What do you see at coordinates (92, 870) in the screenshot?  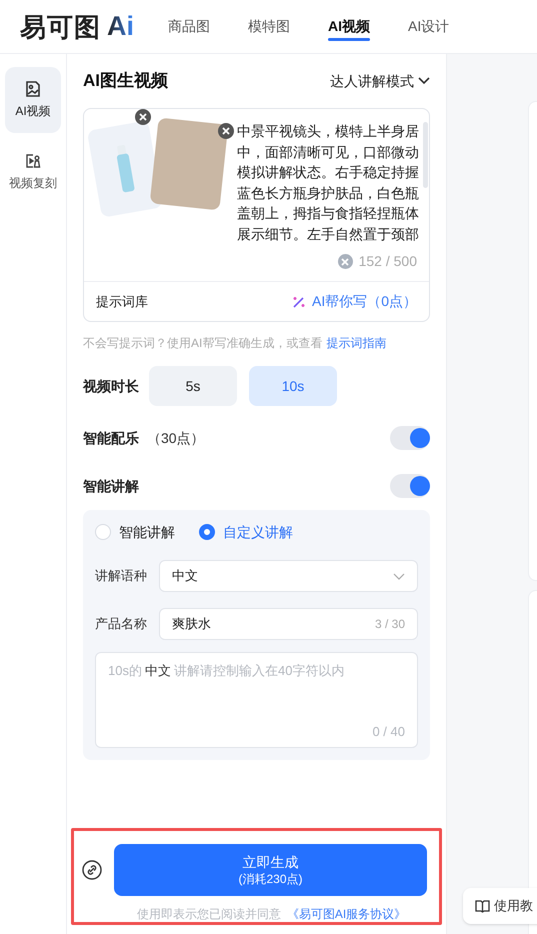 I see `link-icon` at bounding box center [92, 870].